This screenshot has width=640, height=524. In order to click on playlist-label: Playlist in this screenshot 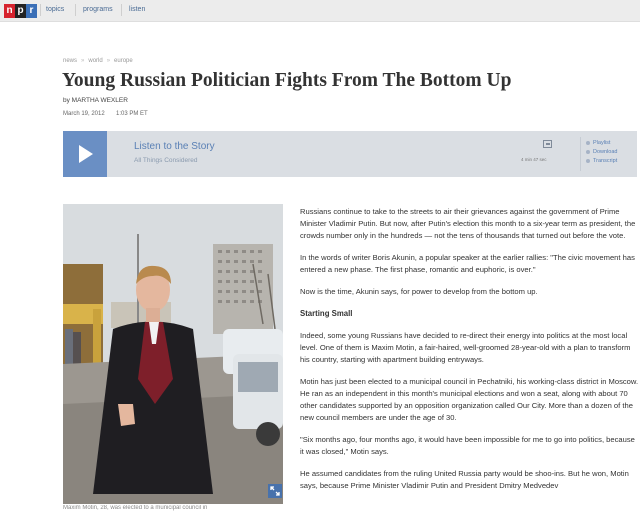, I will do `click(602, 143)`.